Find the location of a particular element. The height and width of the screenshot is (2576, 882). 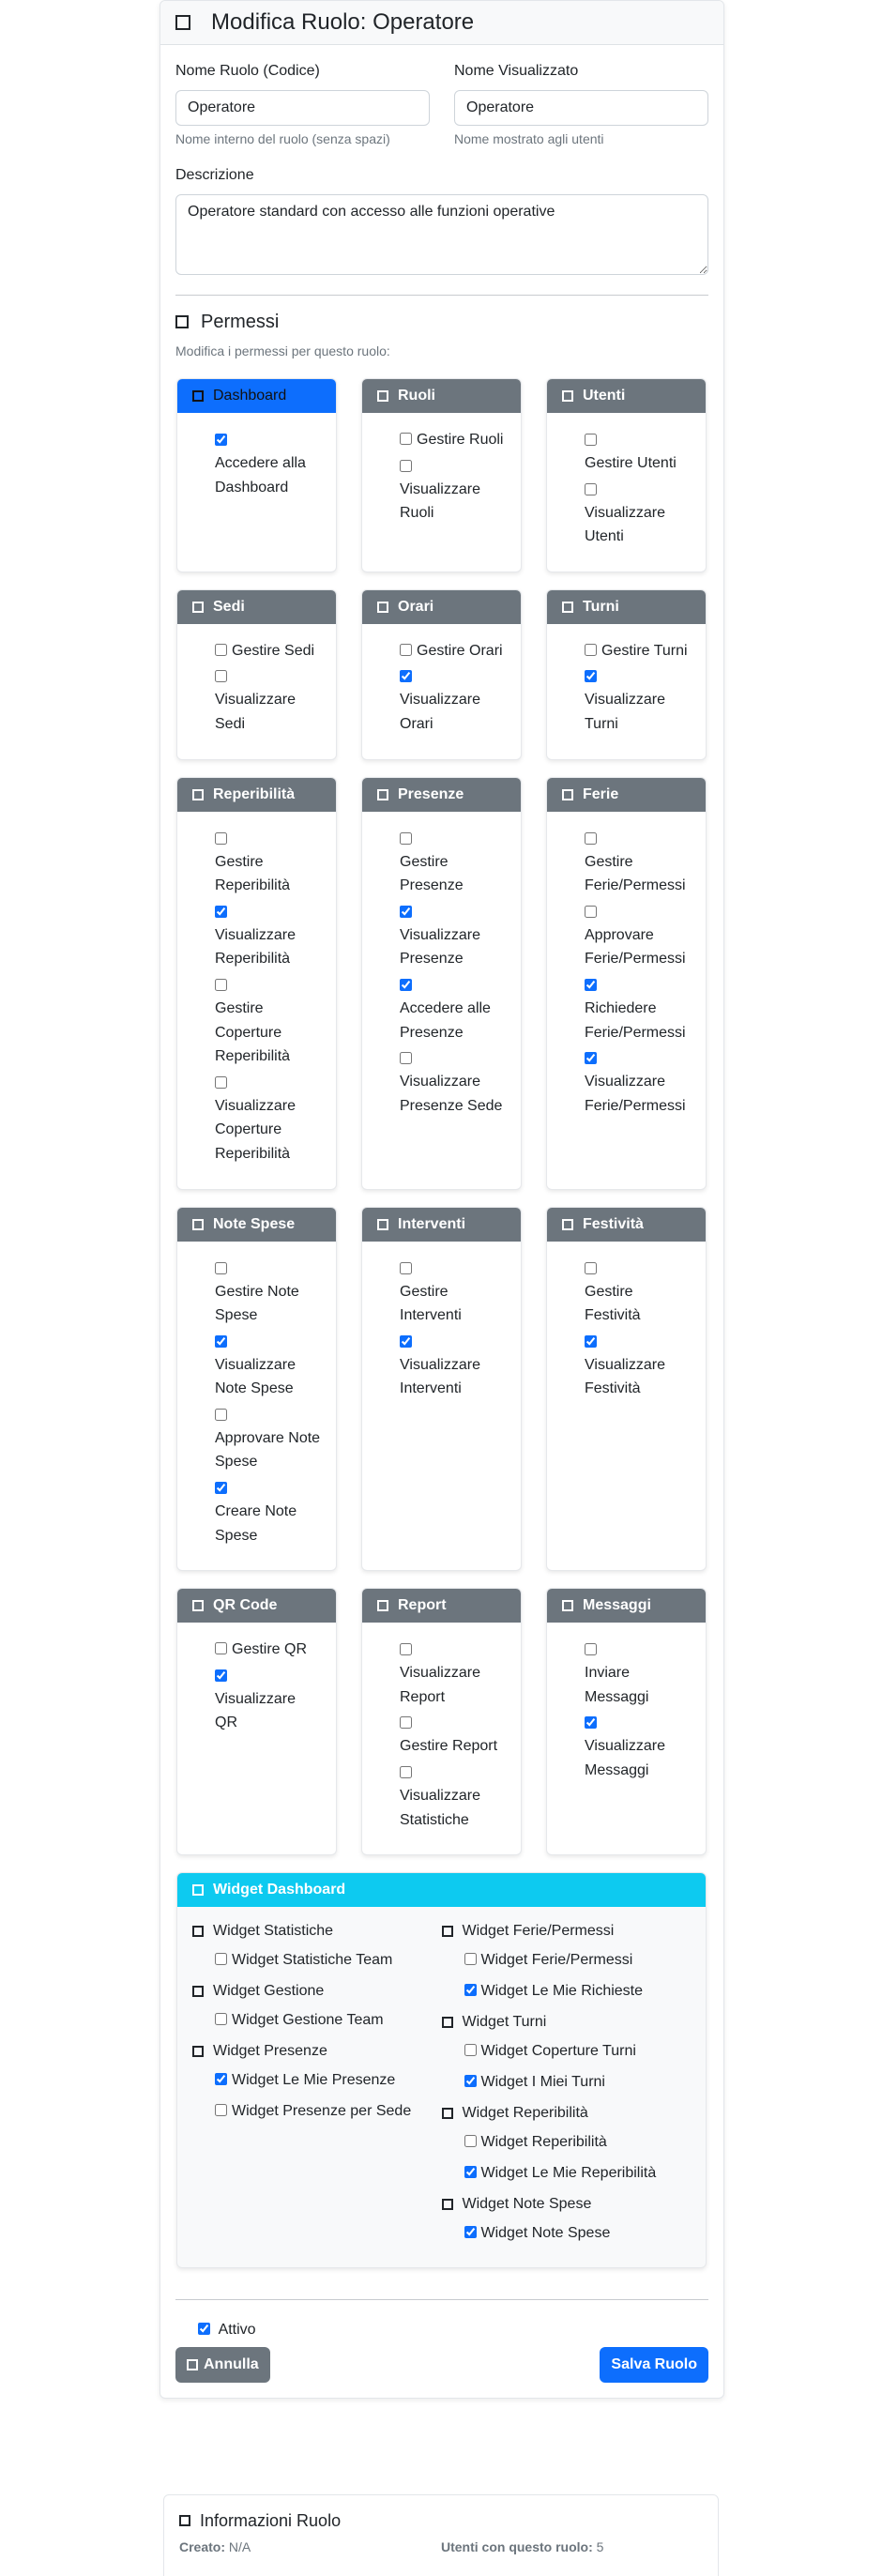

permission-checkbox-visualizzare-sedi is located at coordinates (221, 676).